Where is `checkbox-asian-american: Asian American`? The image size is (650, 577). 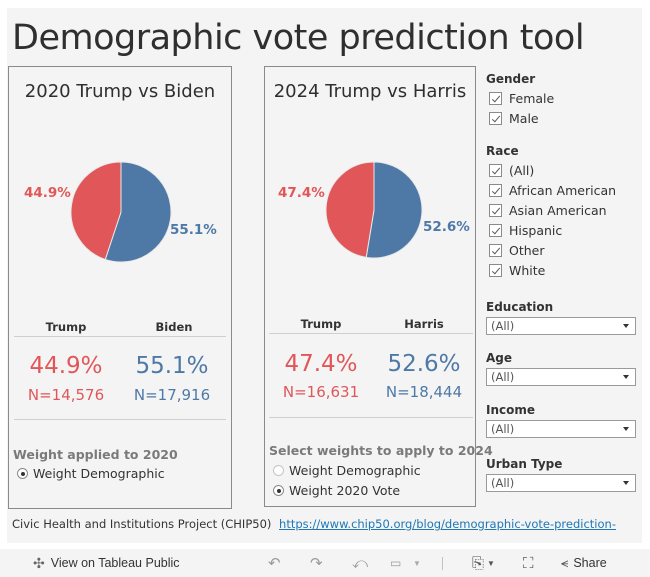
checkbox-asian-american: Asian American is located at coordinates (548, 210).